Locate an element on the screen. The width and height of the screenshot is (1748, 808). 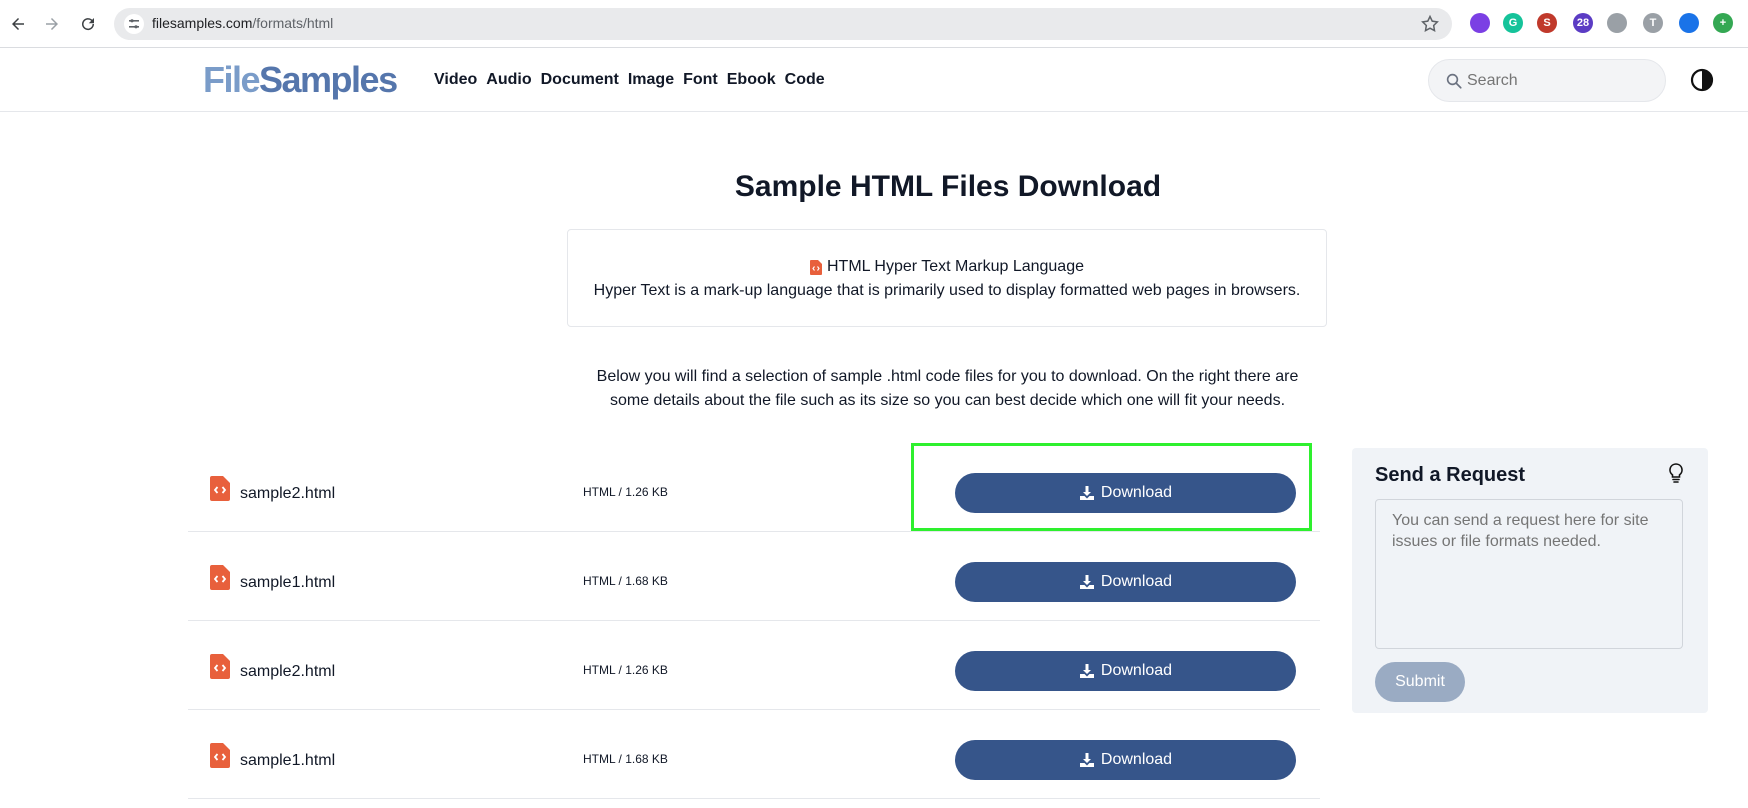
back-button is located at coordinates (18, 24).